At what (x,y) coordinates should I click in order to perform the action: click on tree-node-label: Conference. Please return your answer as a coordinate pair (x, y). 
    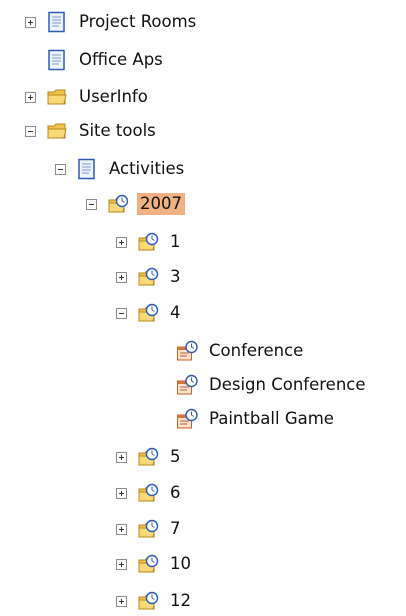
    Looking at the image, I should click on (256, 350).